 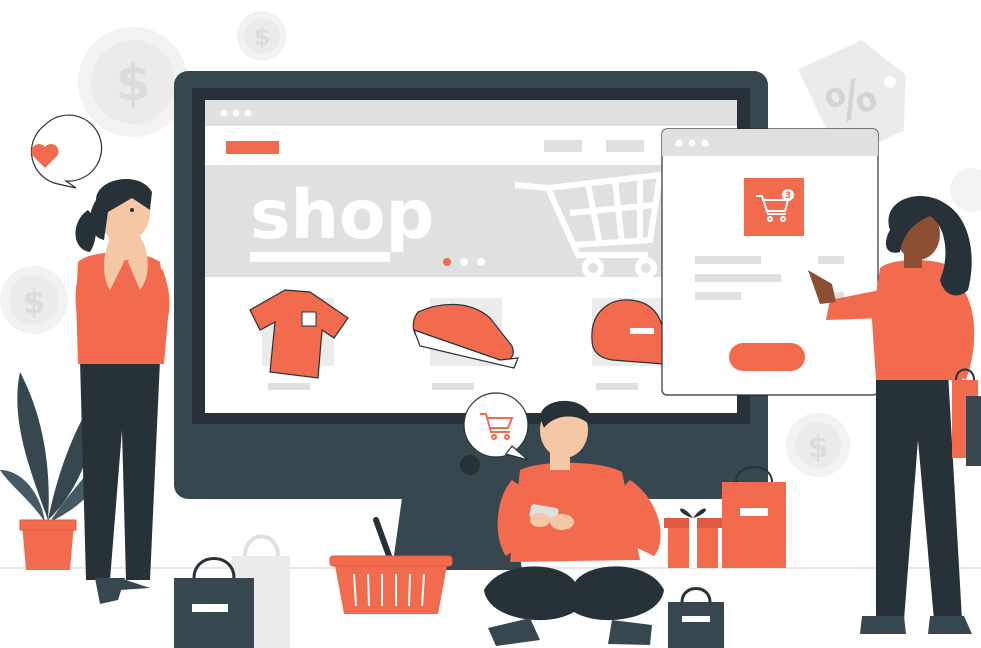 What do you see at coordinates (965, 190) in the screenshot?
I see `dollar-coin-icon` at bounding box center [965, 190].